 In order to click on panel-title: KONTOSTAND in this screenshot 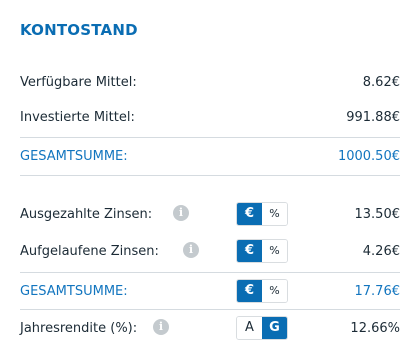, I will do `click(79, 30)`.